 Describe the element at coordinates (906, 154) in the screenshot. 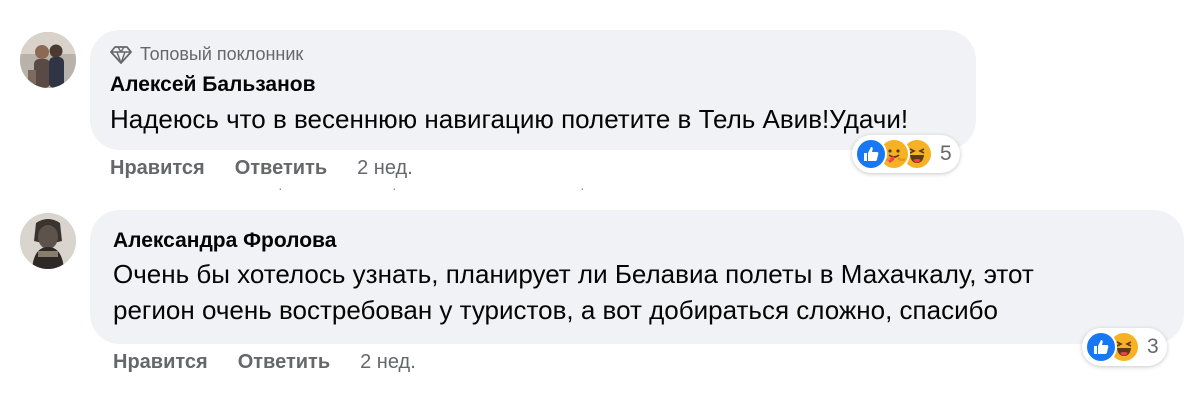

I see `reactions-summary: 5` at that location.